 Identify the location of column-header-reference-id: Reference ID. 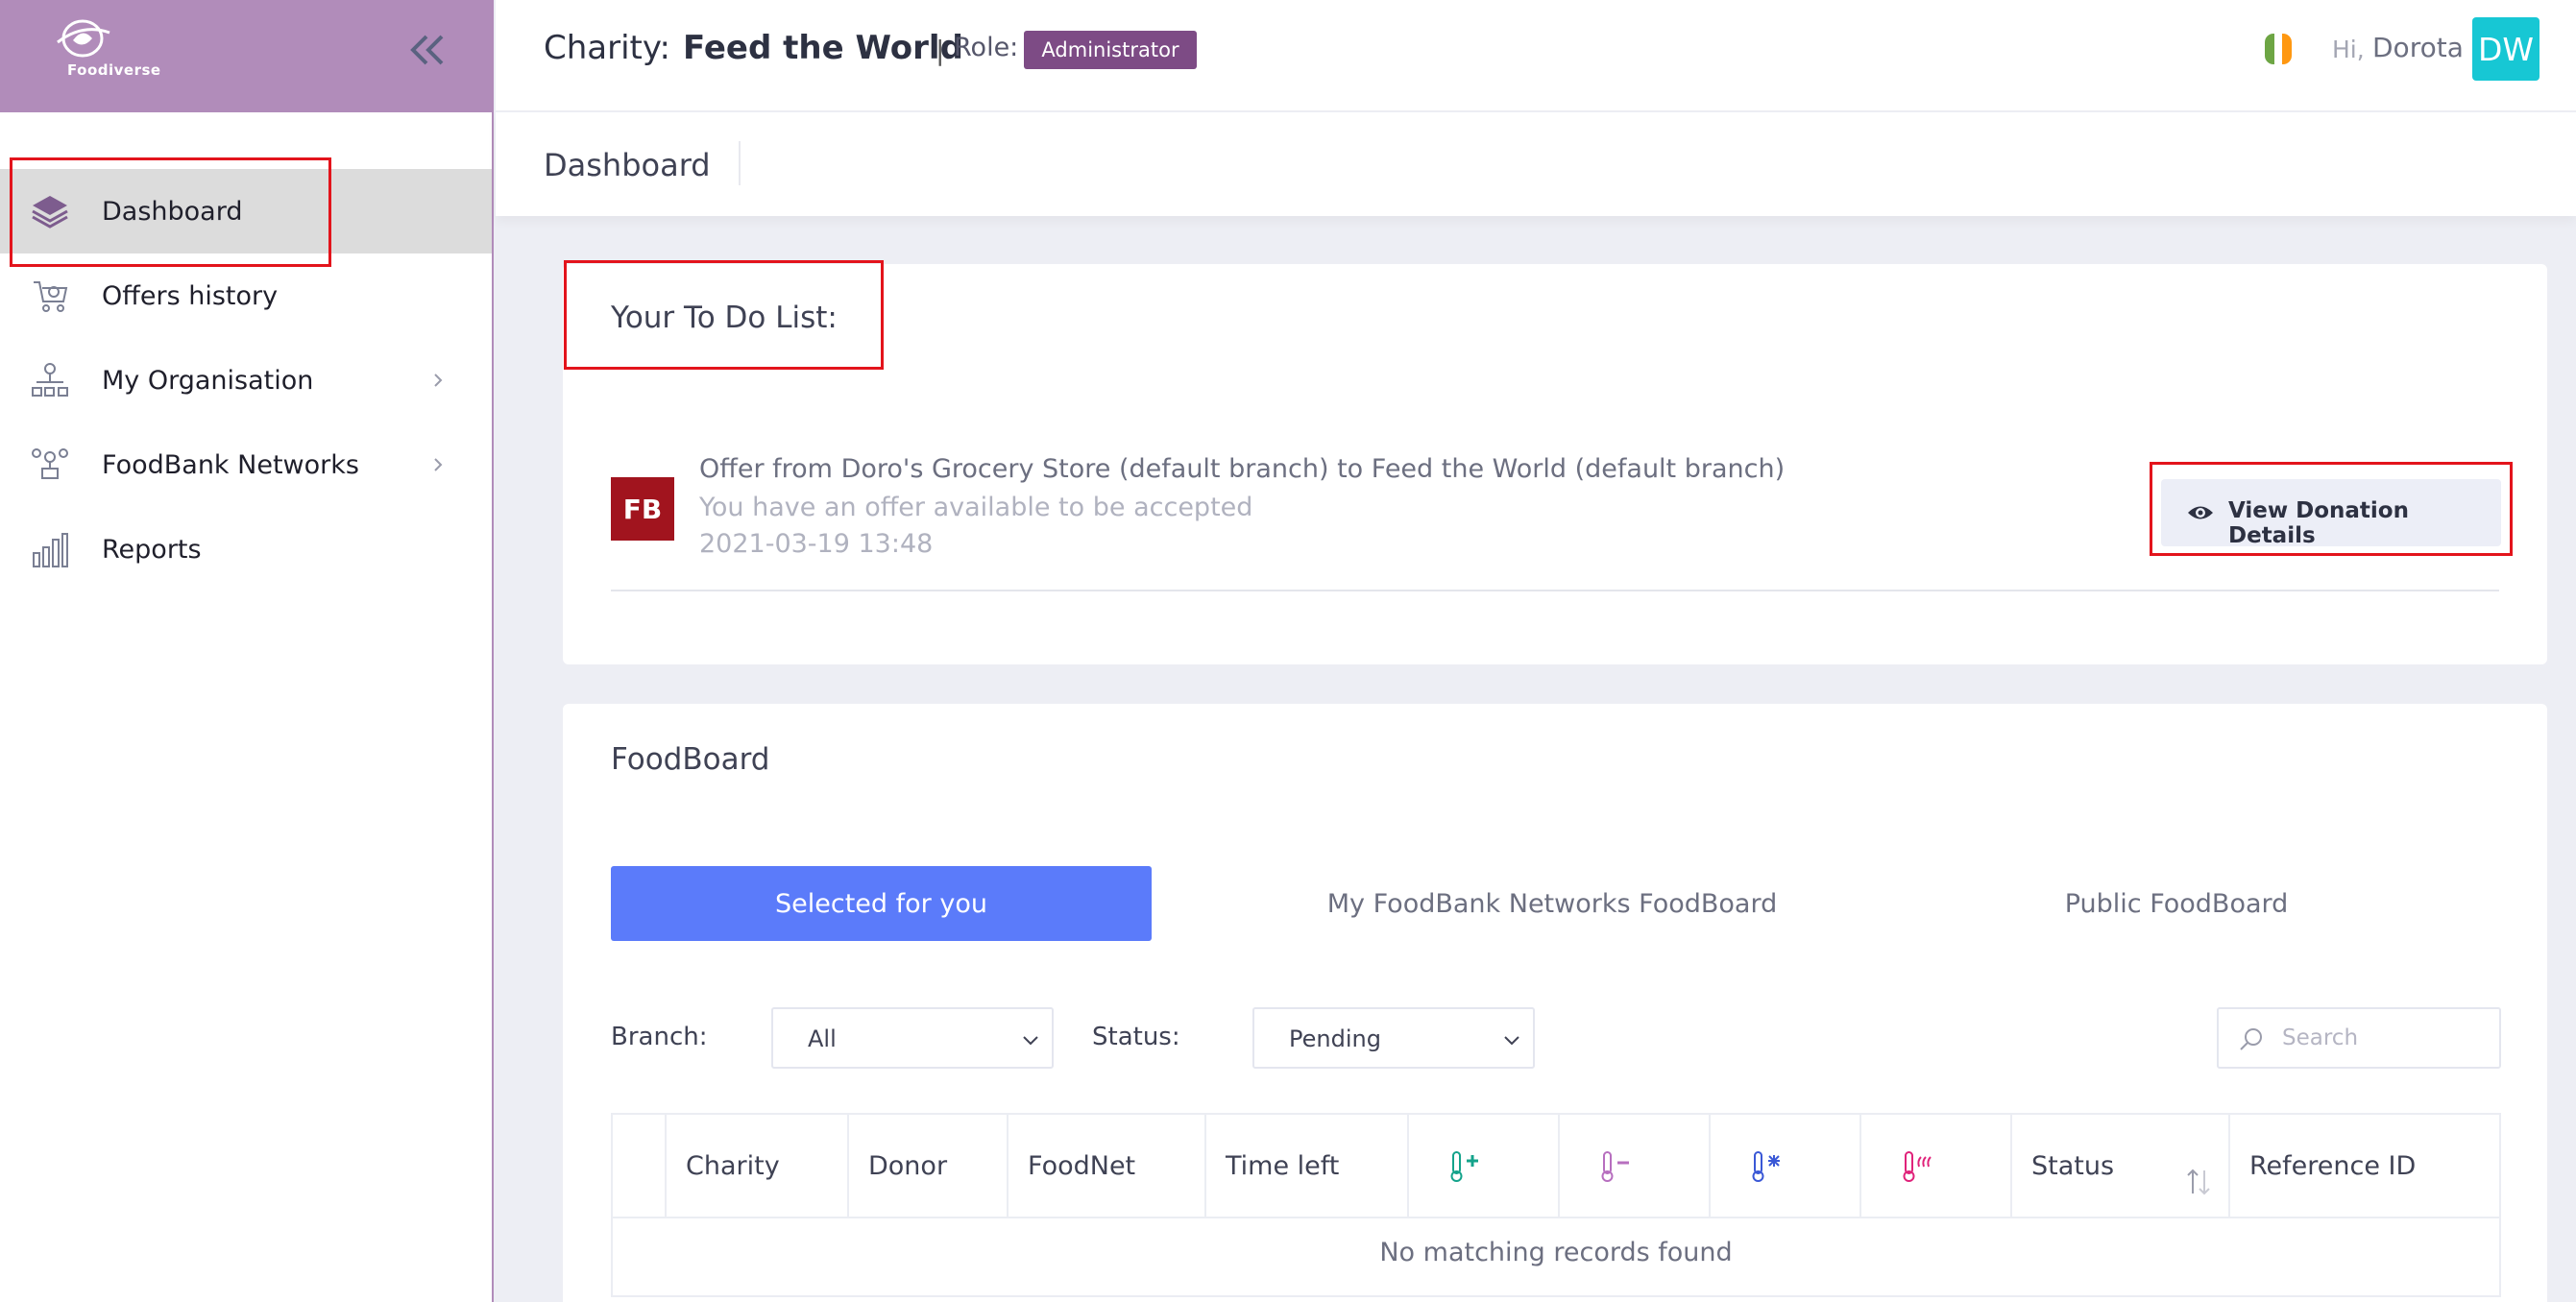
(2364, 1166).